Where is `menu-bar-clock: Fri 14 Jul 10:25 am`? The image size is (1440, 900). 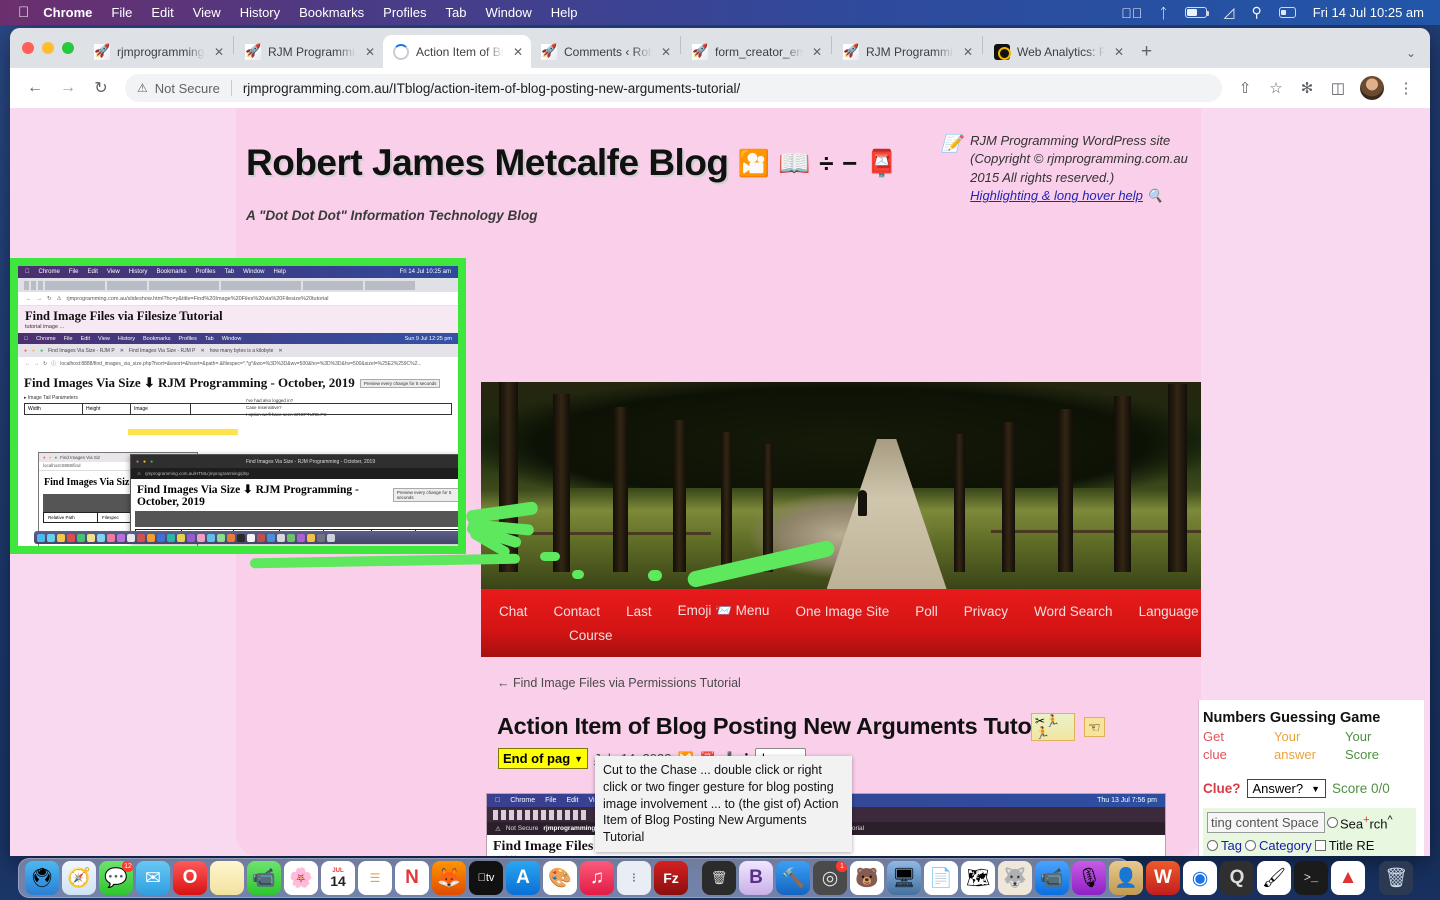
menu-bar-clock: Fri 14 Jul 10:25 am is located at coordinates (1368, 12).